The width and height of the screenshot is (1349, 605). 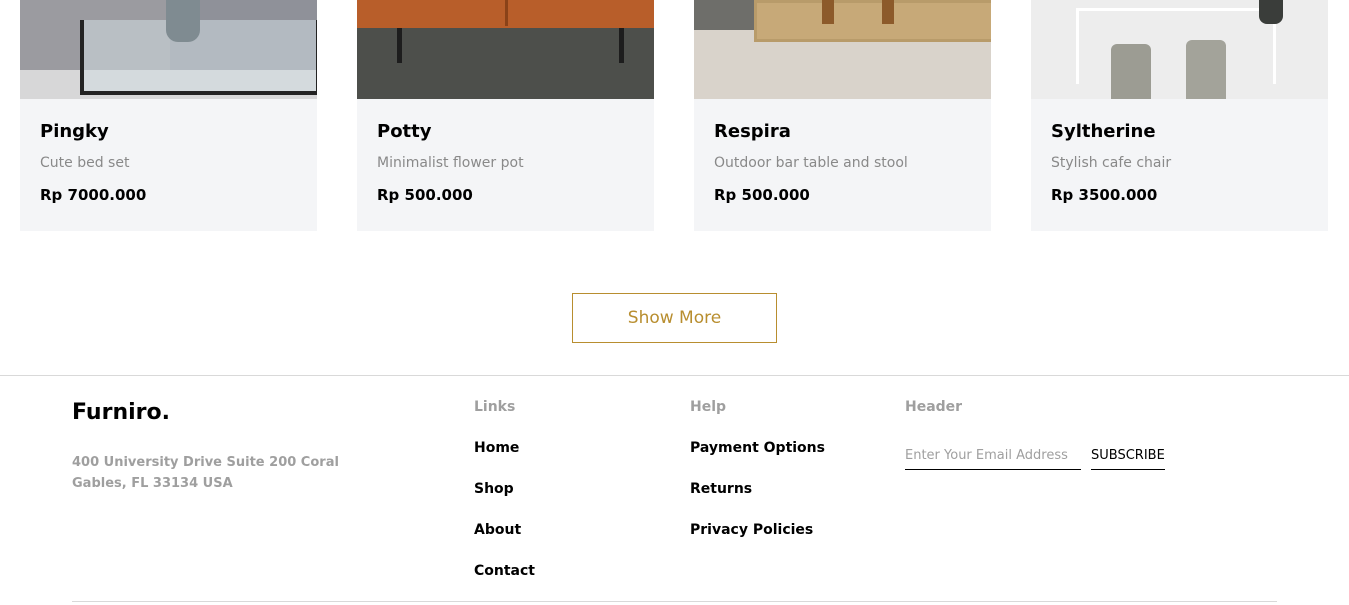 What do you see at coordinates (1103, 131) in the screenshot?
I see `product-name: Syltherine` at bounding box center [1103, 131].